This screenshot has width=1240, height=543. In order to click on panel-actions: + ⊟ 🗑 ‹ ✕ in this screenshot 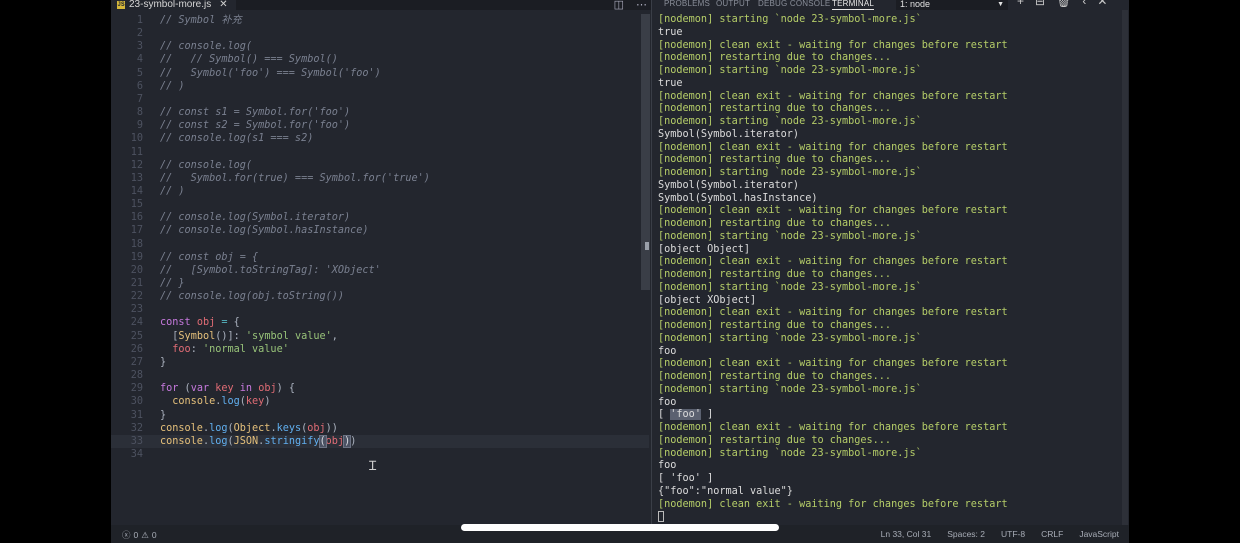, I will do `click(1062, 3)`.